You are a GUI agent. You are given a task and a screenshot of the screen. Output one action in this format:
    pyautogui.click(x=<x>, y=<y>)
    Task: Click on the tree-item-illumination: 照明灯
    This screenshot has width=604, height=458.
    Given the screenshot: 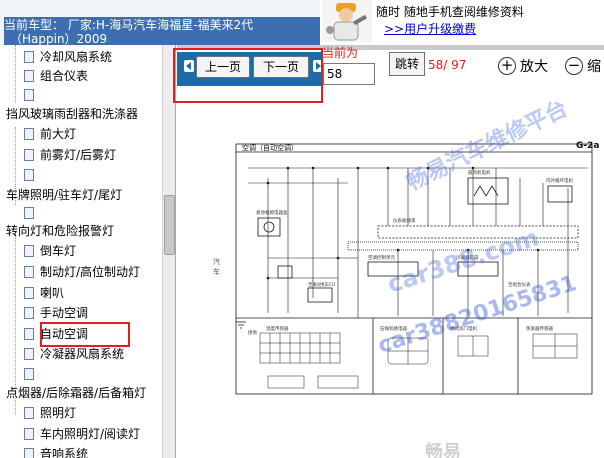 What is the action you would take?
    pyautogui.click(x=50, y=413)
    